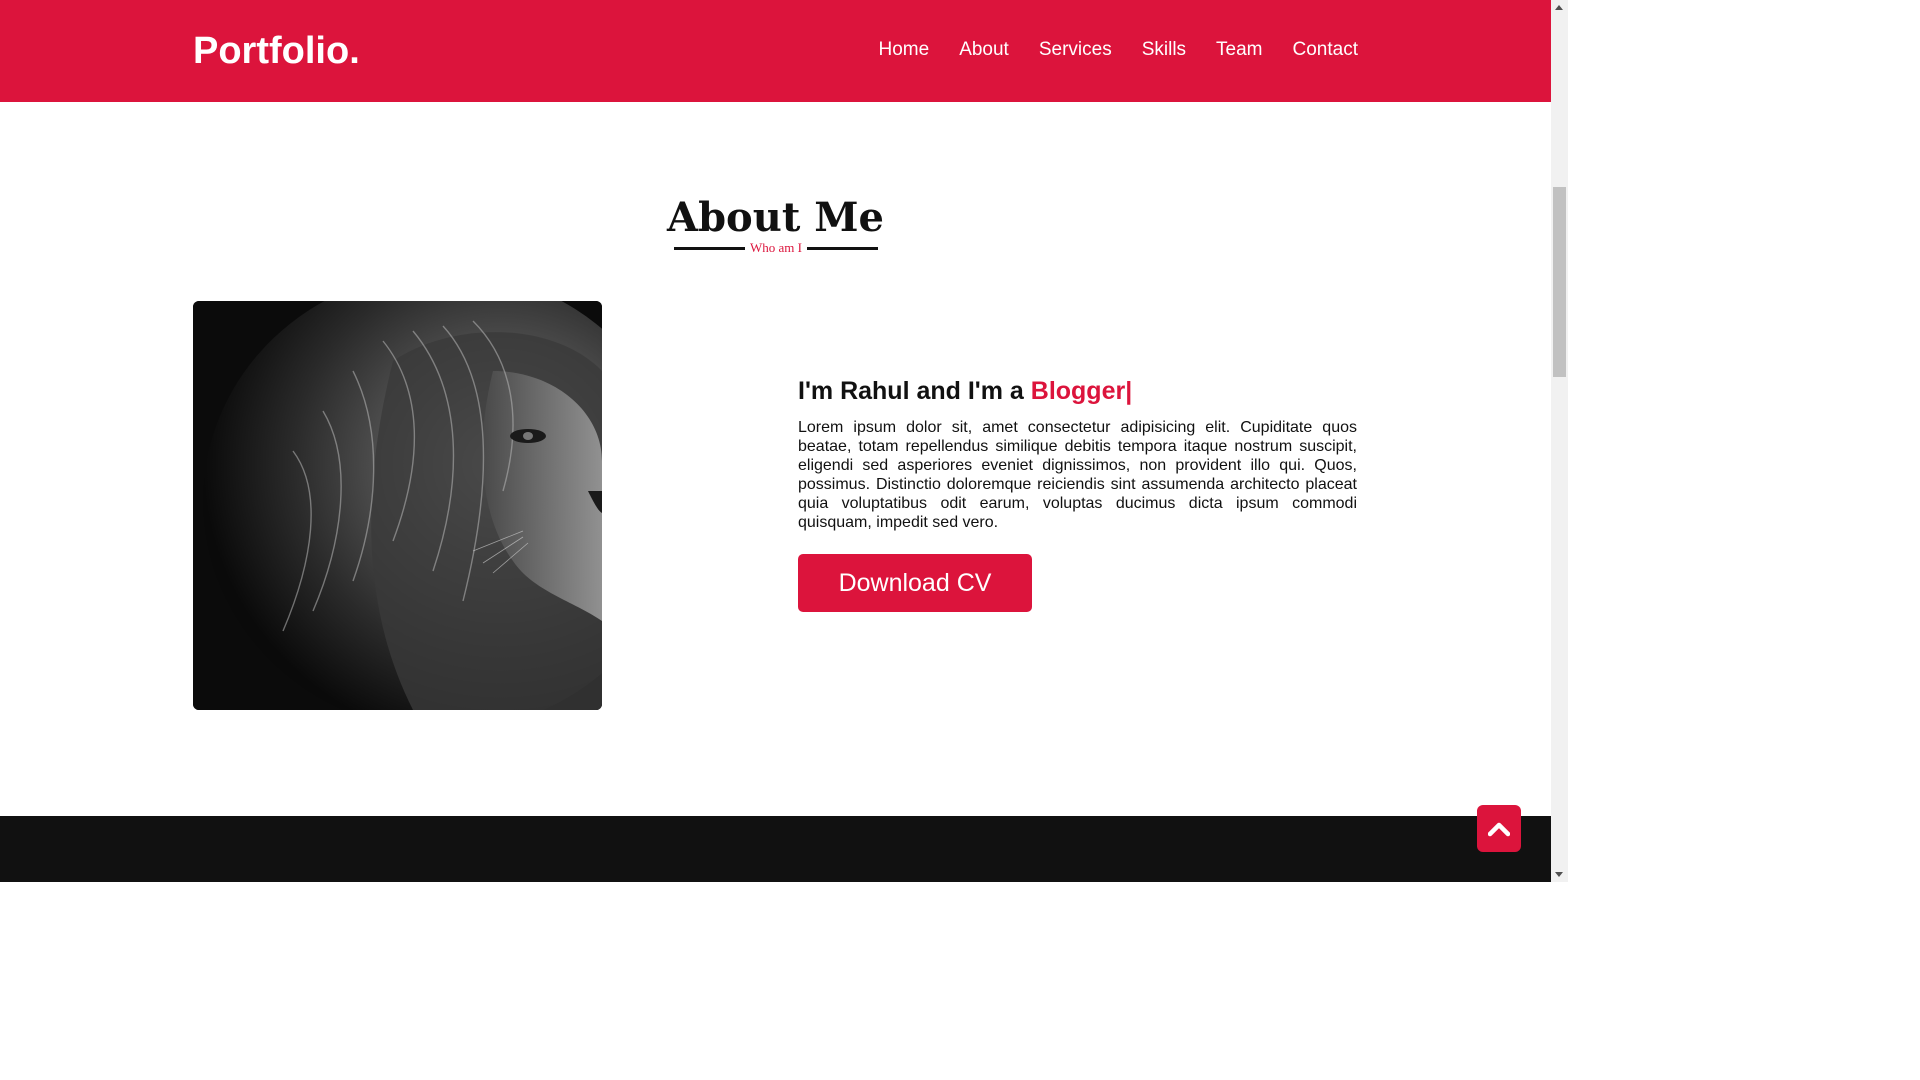  I want to click on intro-headline: I'm Rahul and I'm a Blogger|, so click(1077, 391).